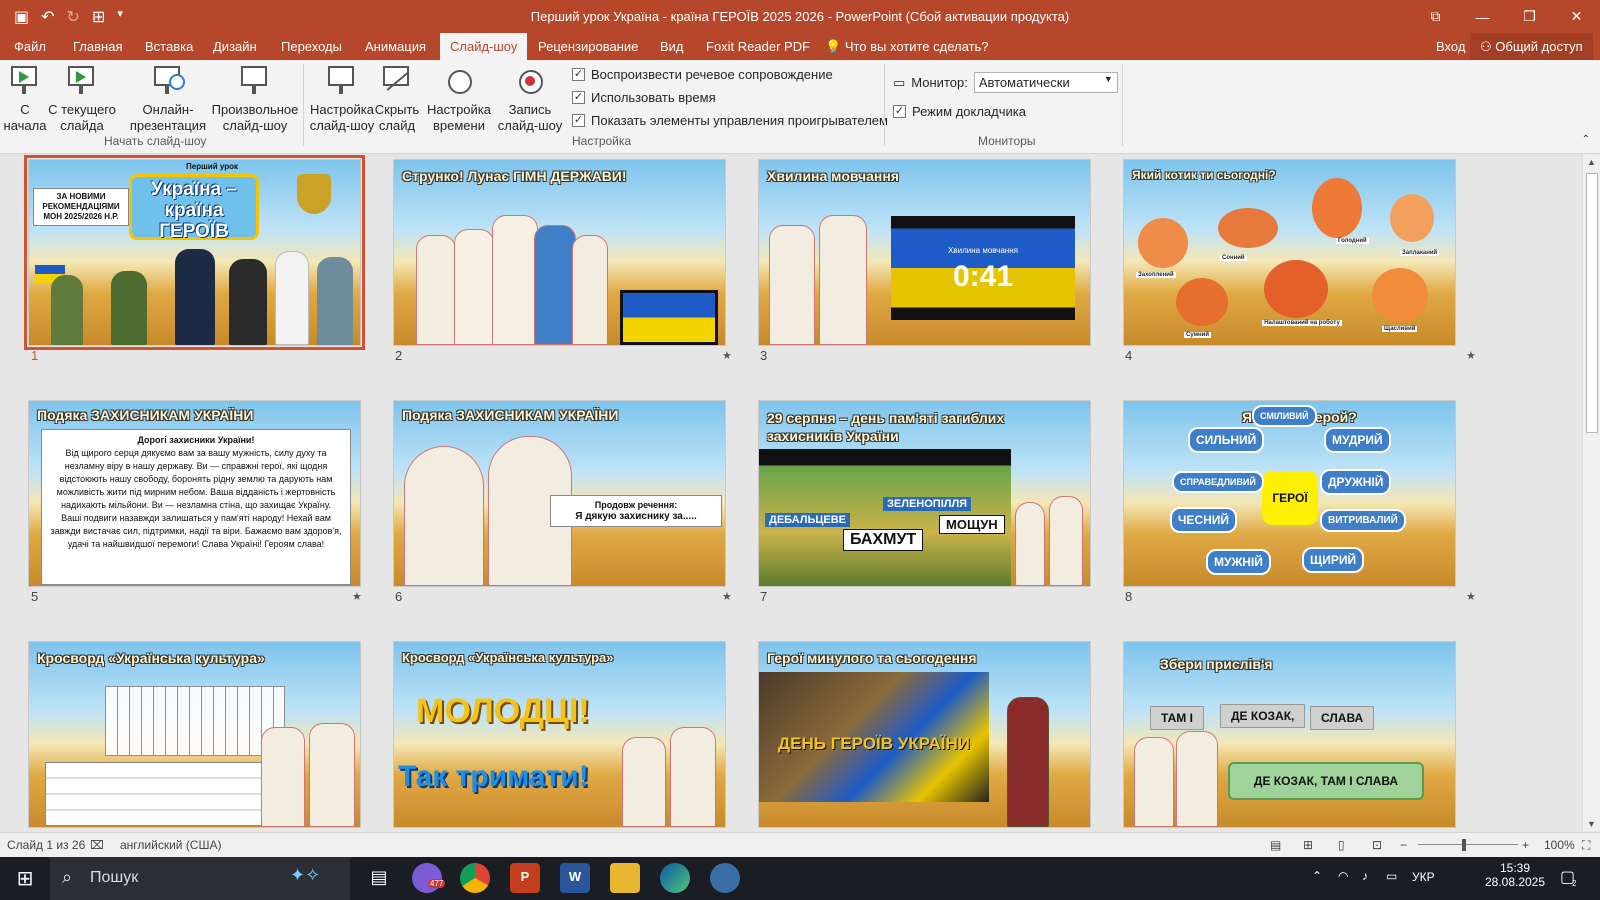 The height and width of the screenshot is (900, 1600). What do you see at coordinates (25, 99) in the screenshot?
I see `from-start-button: С начала` at bounding box center [25, 99].